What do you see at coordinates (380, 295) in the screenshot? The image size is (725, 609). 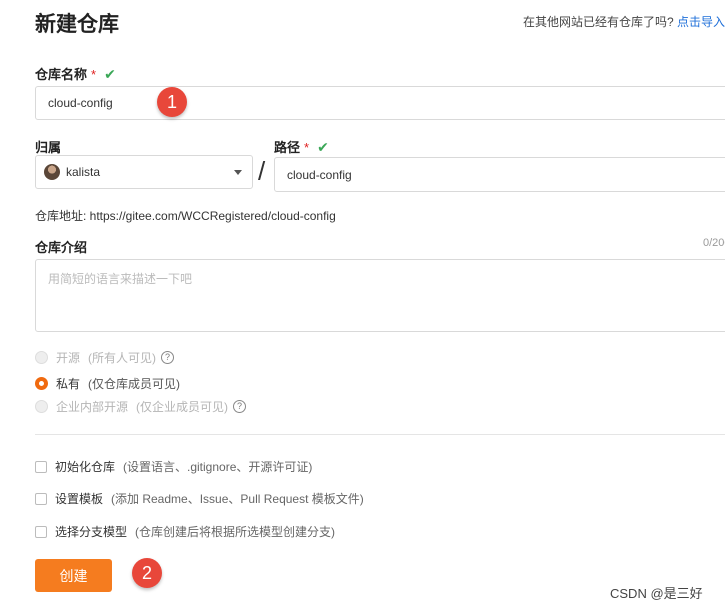 I see `description-textarea: 用简短的语言来描述一下吧` at bounding box center [380, 295].